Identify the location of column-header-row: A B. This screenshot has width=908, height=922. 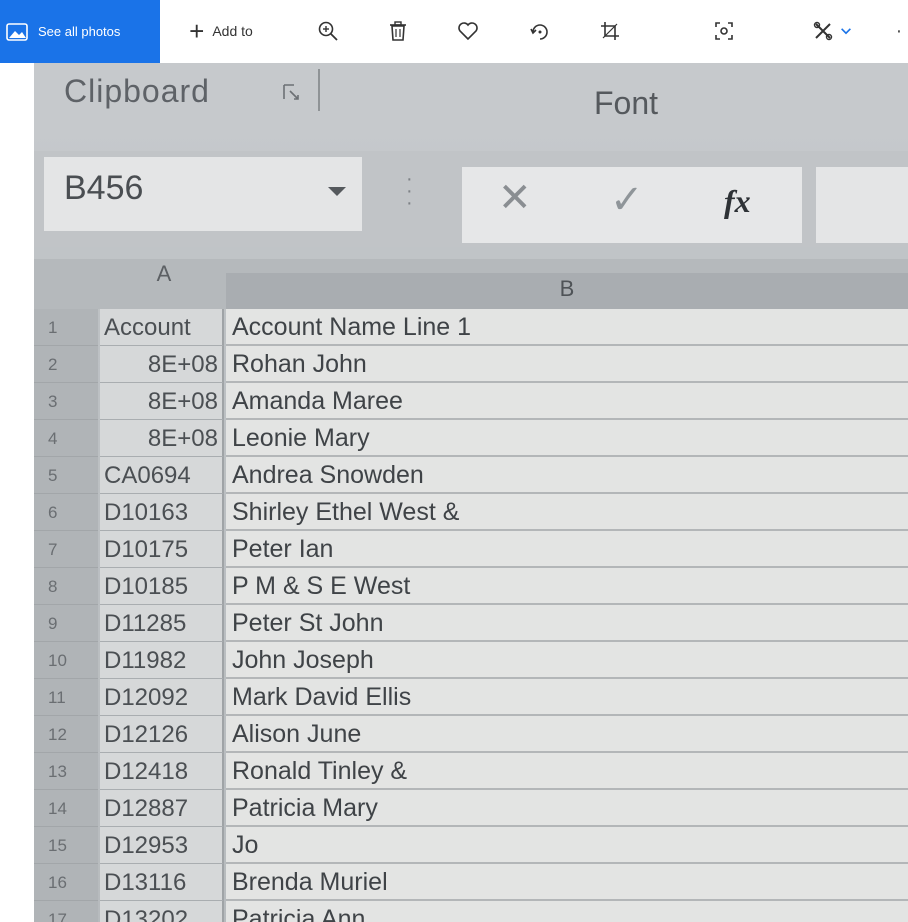
(471, 287).